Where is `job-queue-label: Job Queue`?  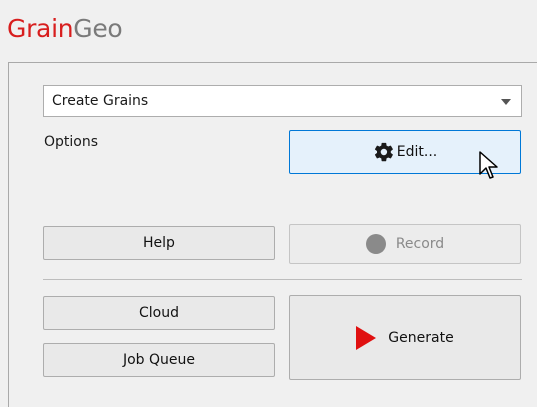 job-queue-label: Job Queue is located at coordinates (159, 360).